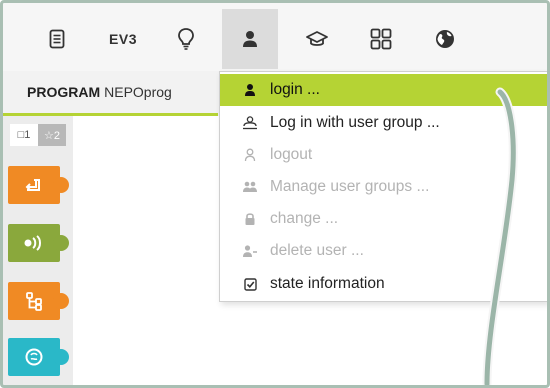 This screenshot has height=388, width=550. What do you see at coordinates (64, 92) in the screenshot?
I see `program-tab-label: PROGRAM` at bounding box center [64, 92].